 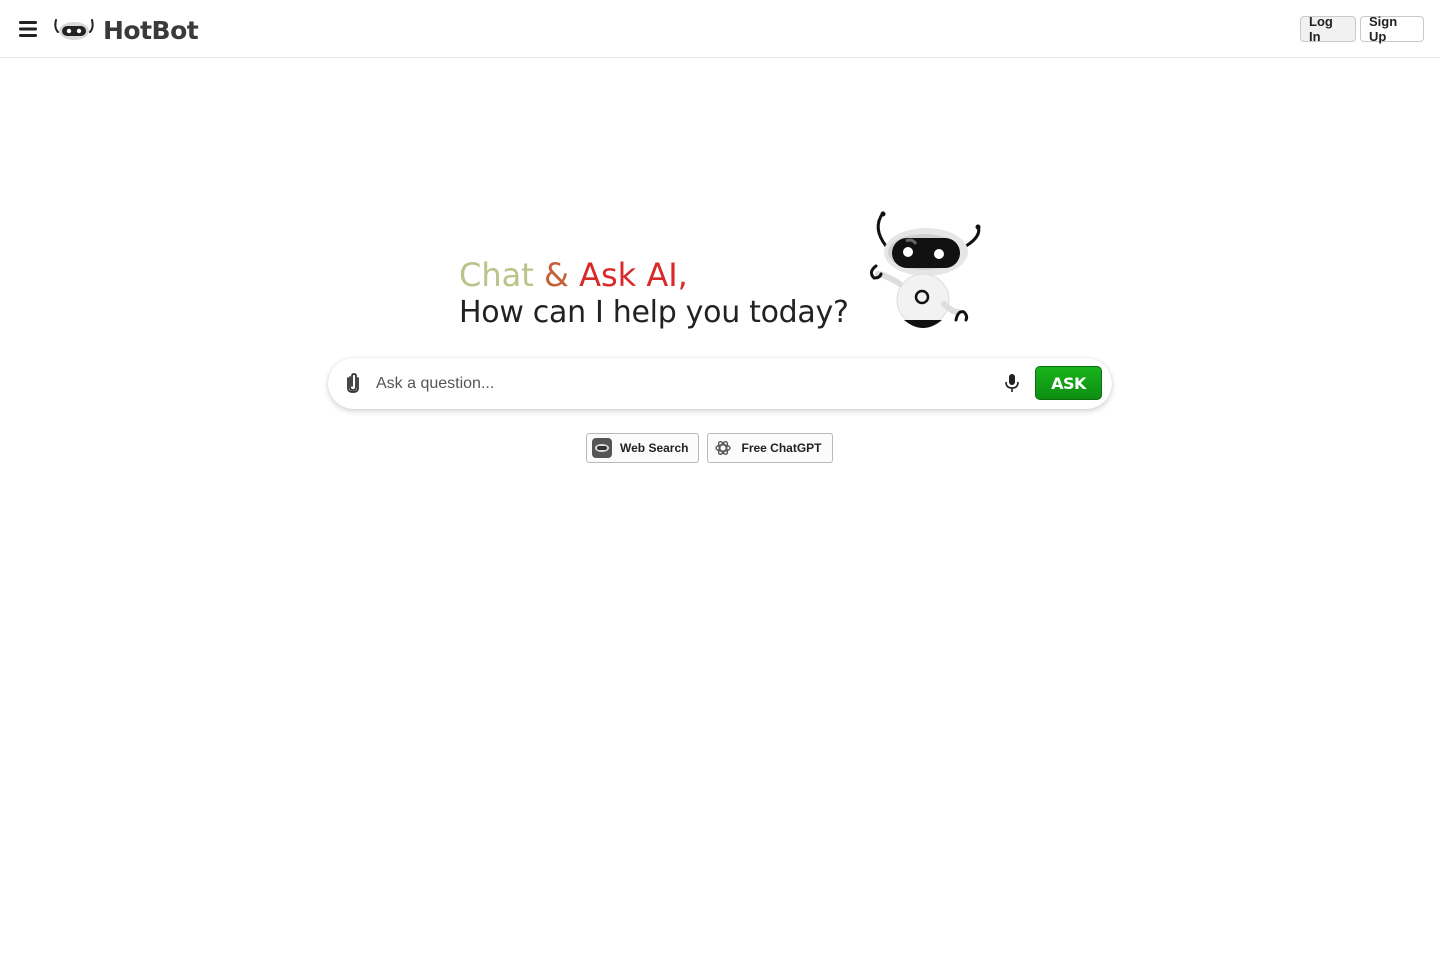 What do you see at coordinates (151, 30) in the screenshot?
I see `logo-text: HotBot` at bounding box center [151, 30].